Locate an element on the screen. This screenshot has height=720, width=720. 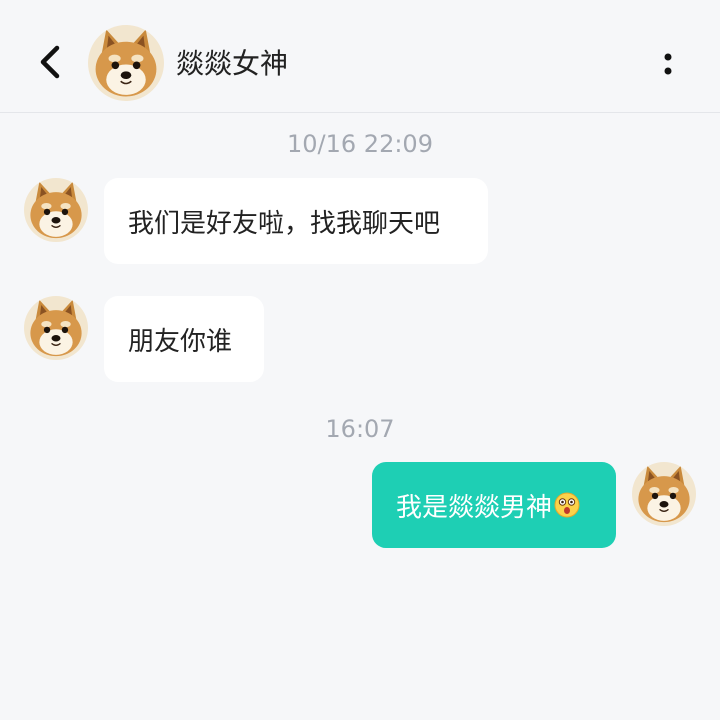
more-vertical-icon is located at coordinates (668, 64).